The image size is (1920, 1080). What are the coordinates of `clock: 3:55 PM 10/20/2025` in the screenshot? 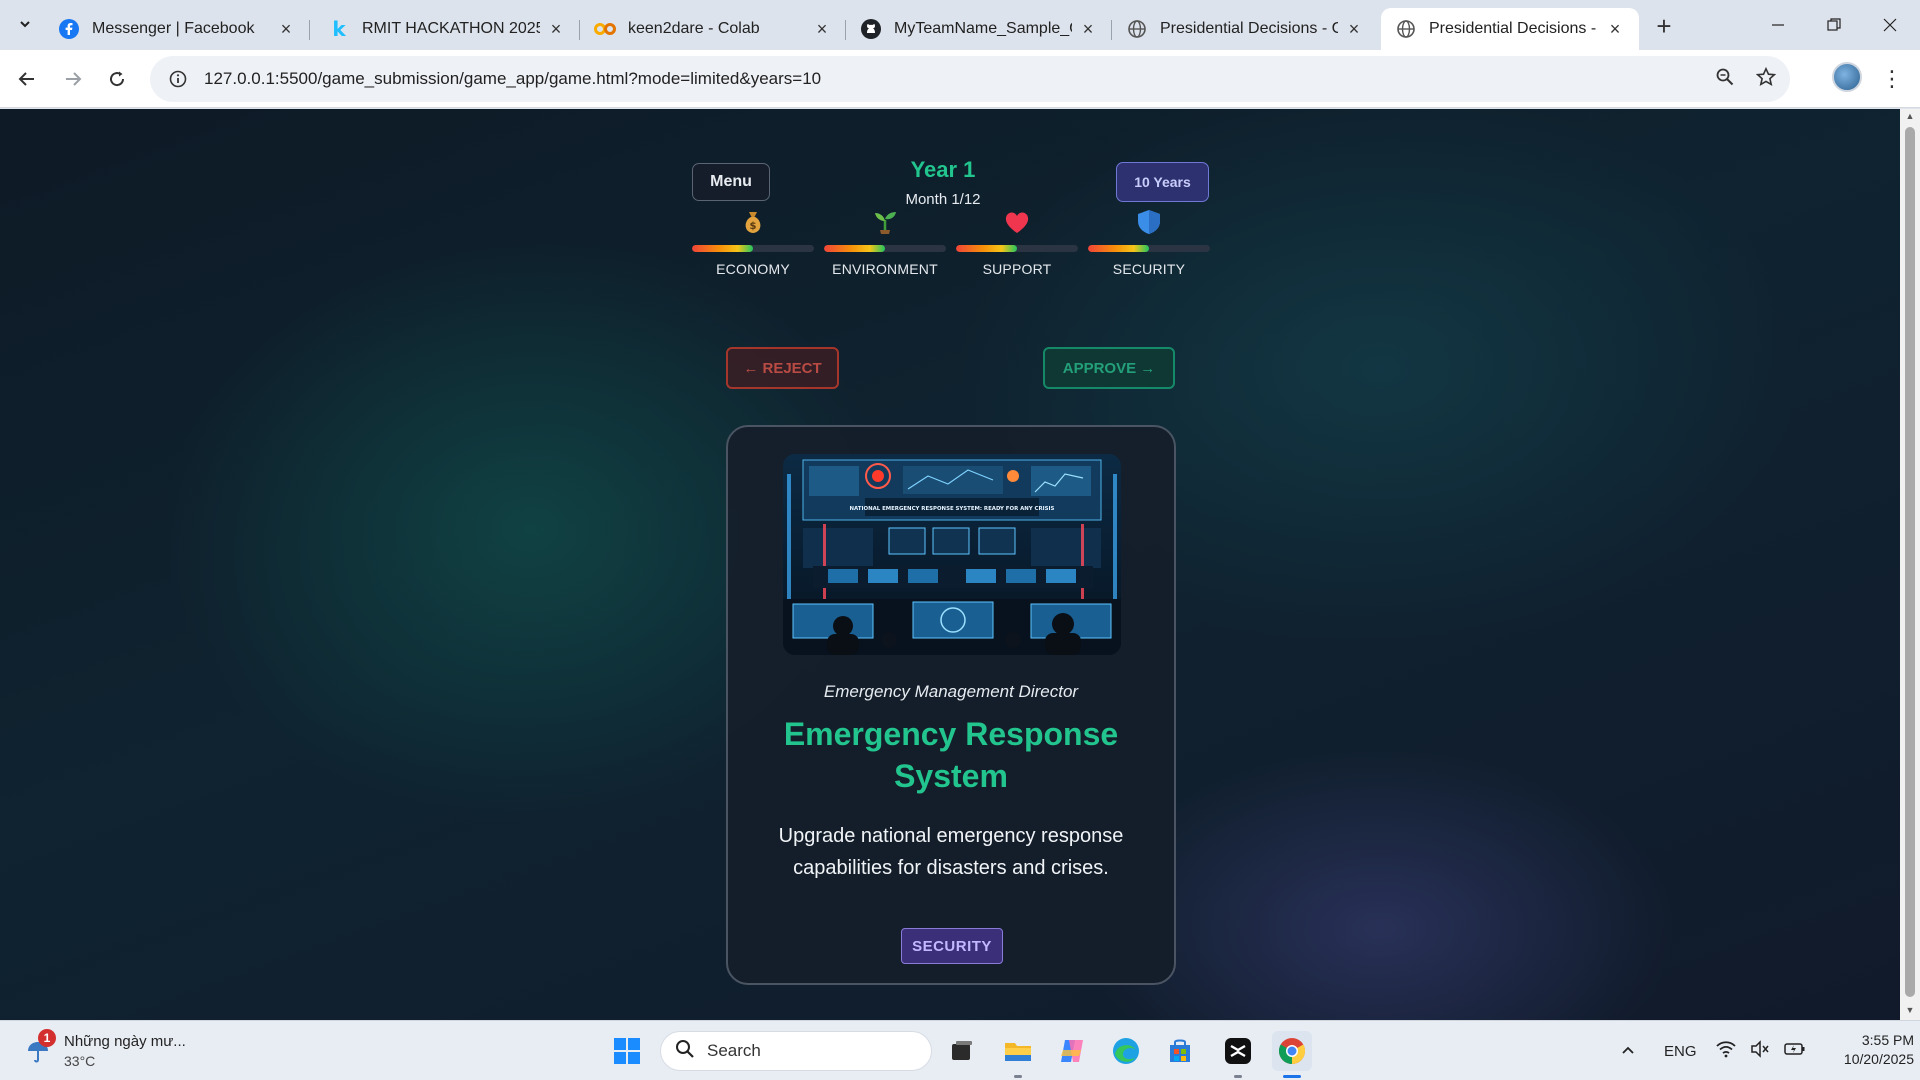 It's located at (1862, 1050).